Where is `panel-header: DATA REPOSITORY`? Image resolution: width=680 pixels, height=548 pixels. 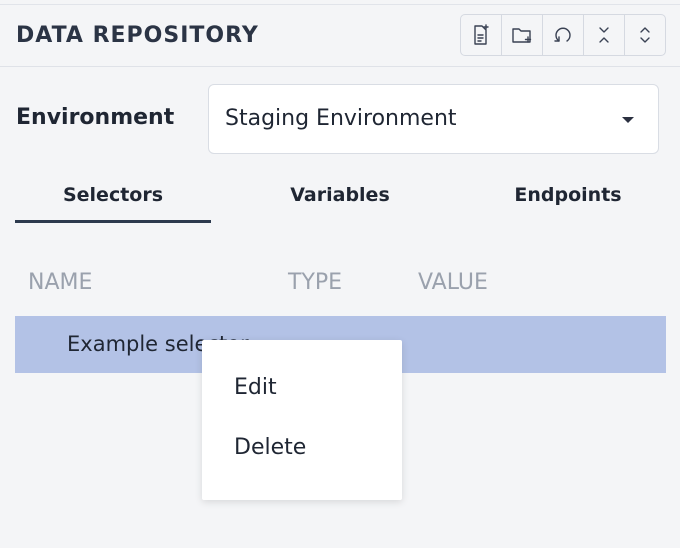 panel-header: DATA REPOSITORY is located at coordinates (340, 36).